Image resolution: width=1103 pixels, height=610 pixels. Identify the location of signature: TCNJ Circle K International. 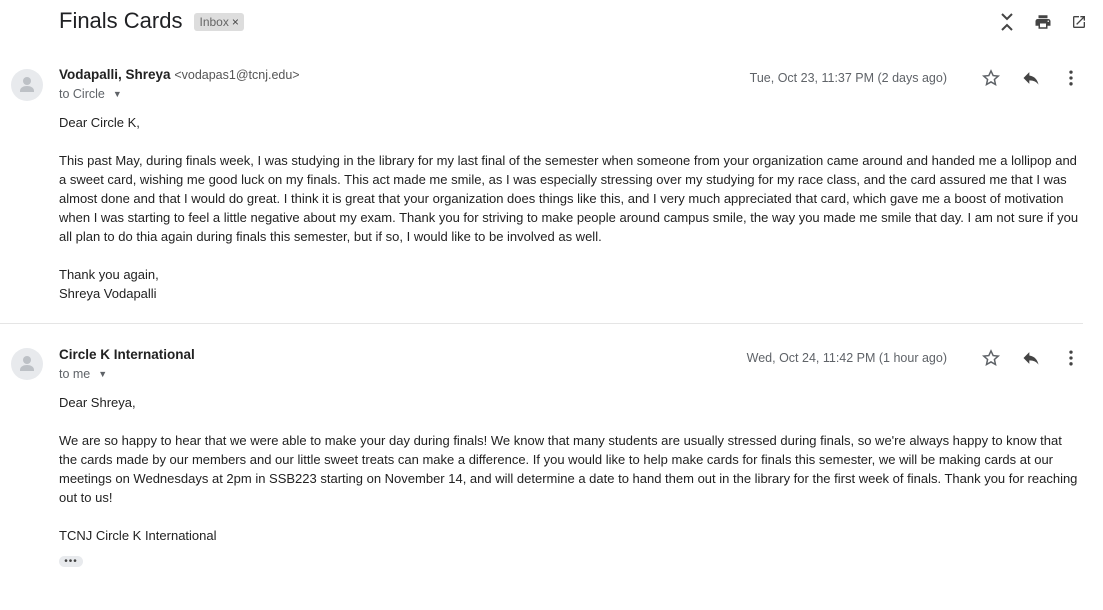
(138, 535).